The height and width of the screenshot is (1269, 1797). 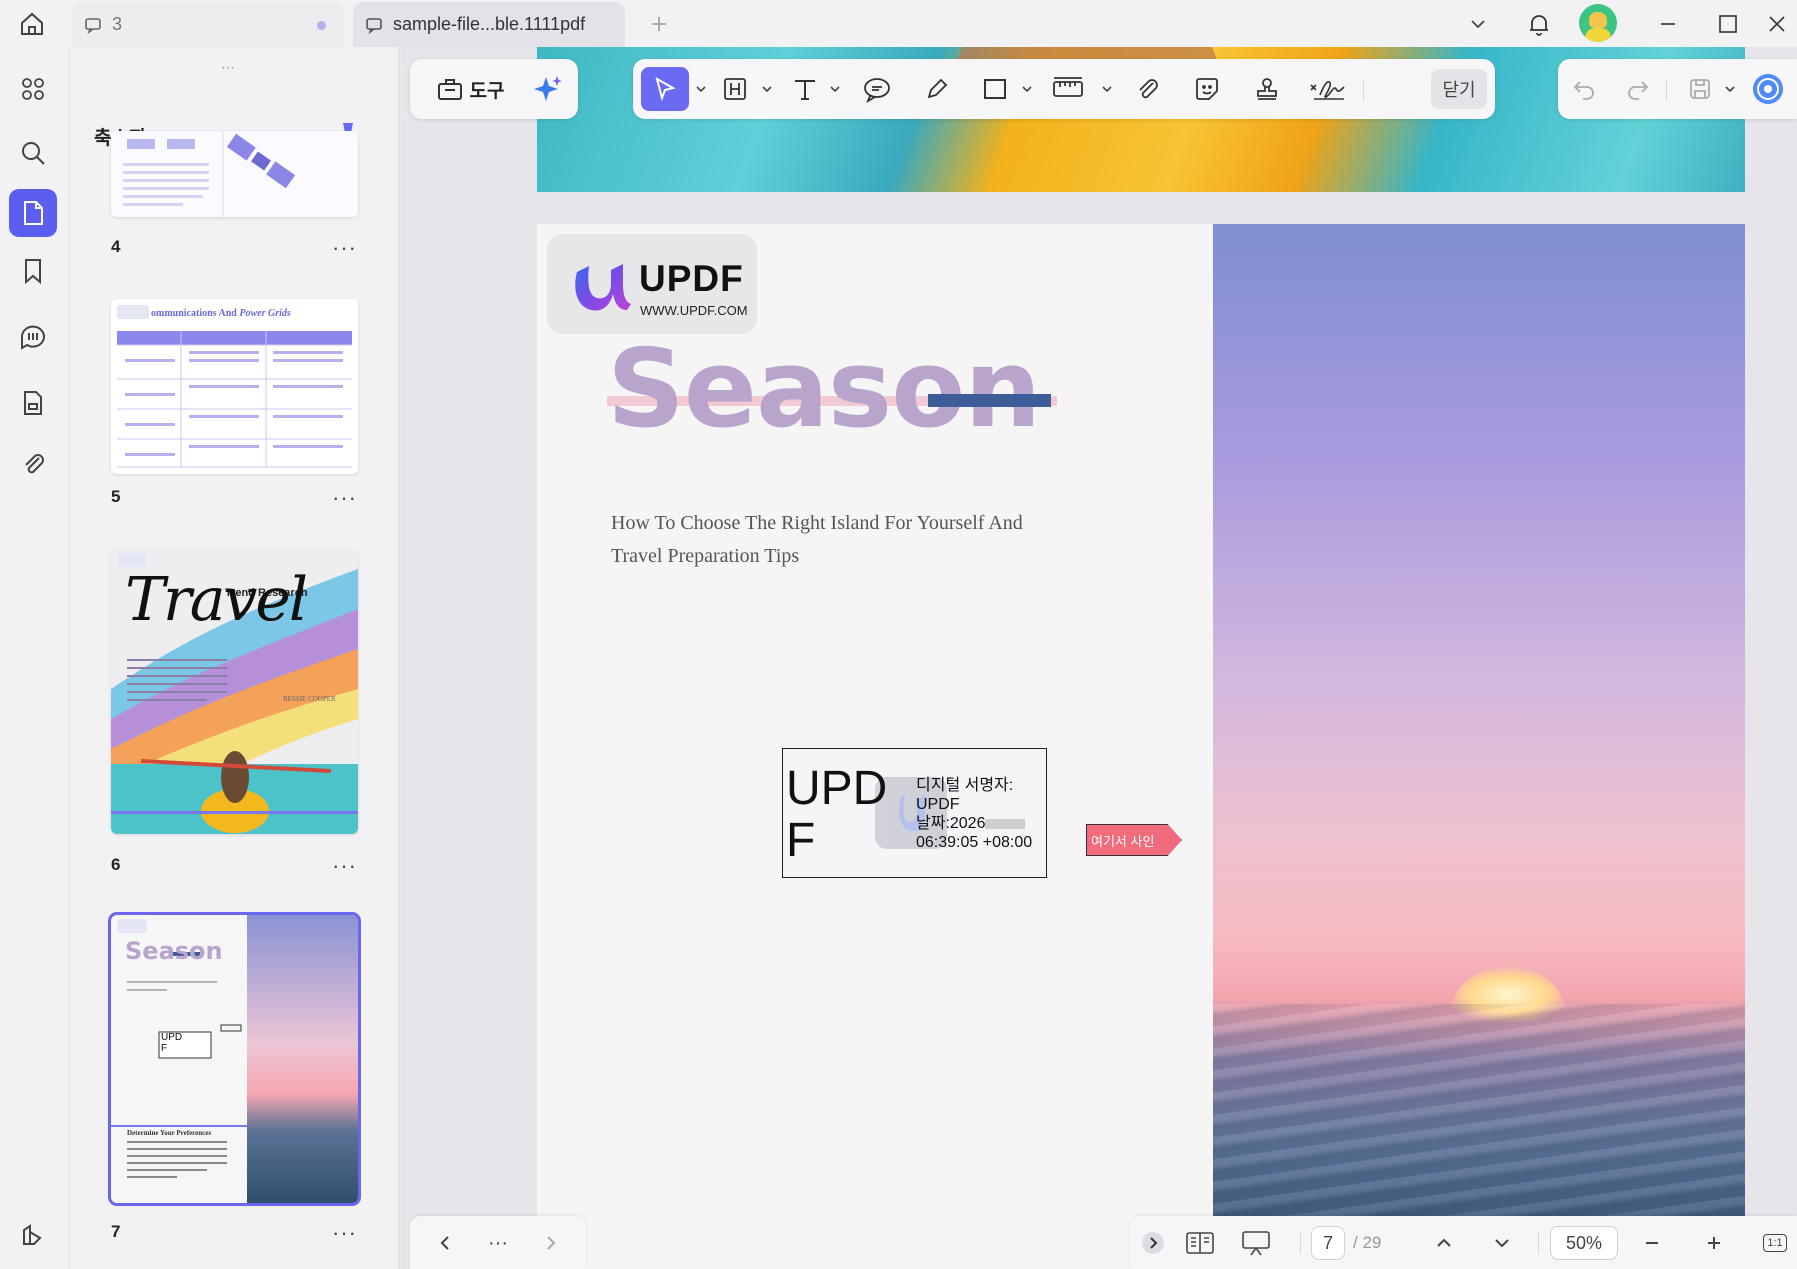 I want to click on rail-attachments-button, so click(x=33, y=463).